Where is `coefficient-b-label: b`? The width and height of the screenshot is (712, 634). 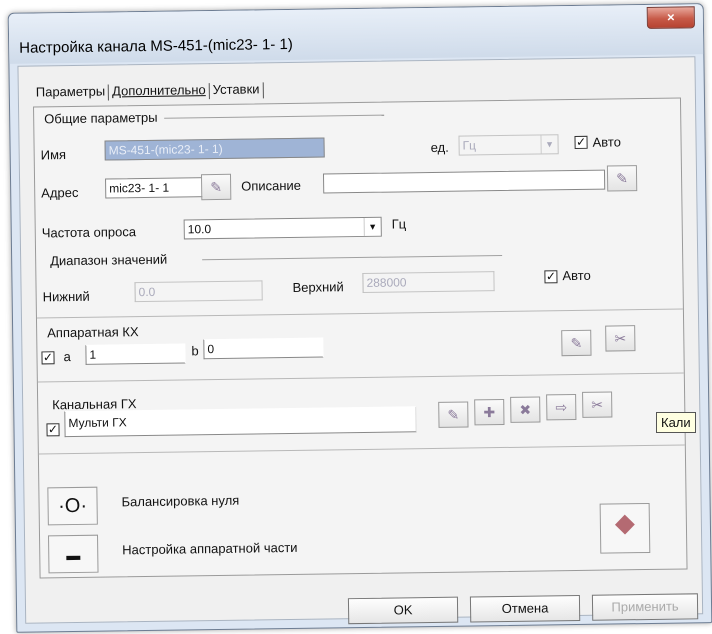 coefficient-b-label: b is located at coordinates (195, 351).